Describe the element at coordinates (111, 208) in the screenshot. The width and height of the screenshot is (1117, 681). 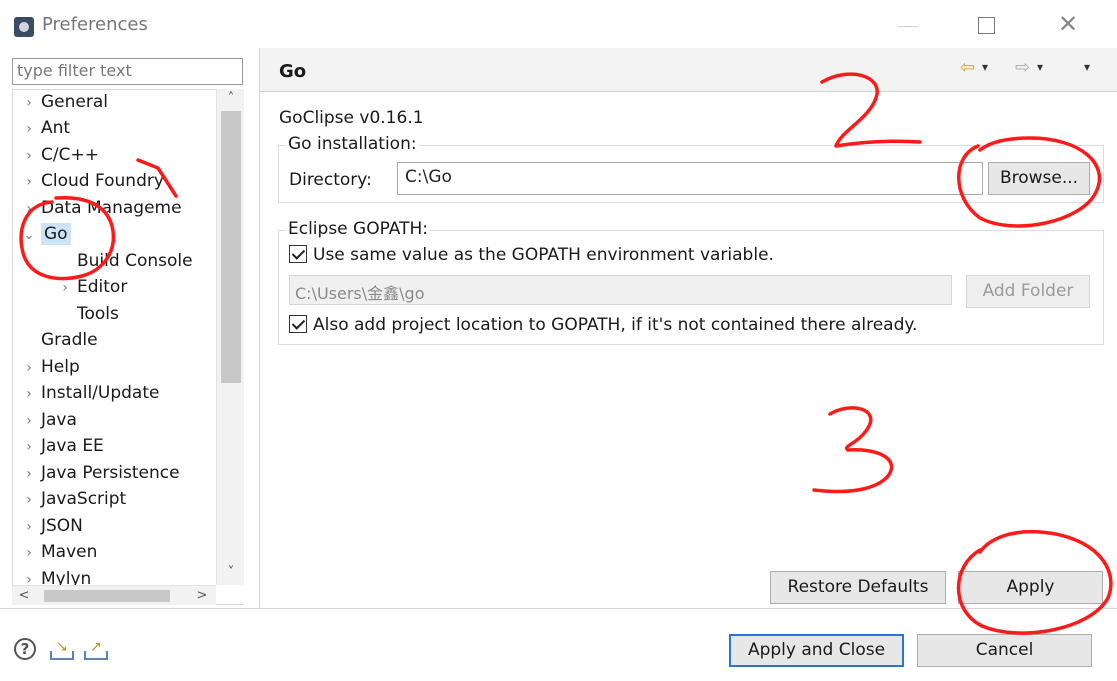
I see `tree-item-label: Data Manageme` at that location.